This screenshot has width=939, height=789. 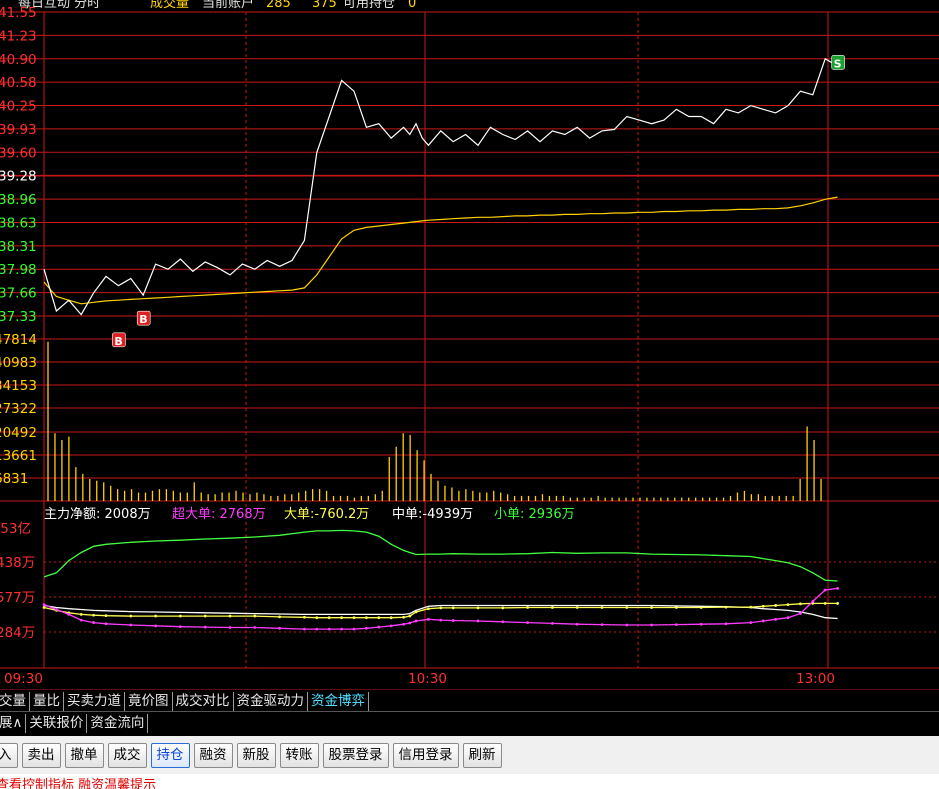 I want to click on volume-label: 13661, so click(x=18, y=456).